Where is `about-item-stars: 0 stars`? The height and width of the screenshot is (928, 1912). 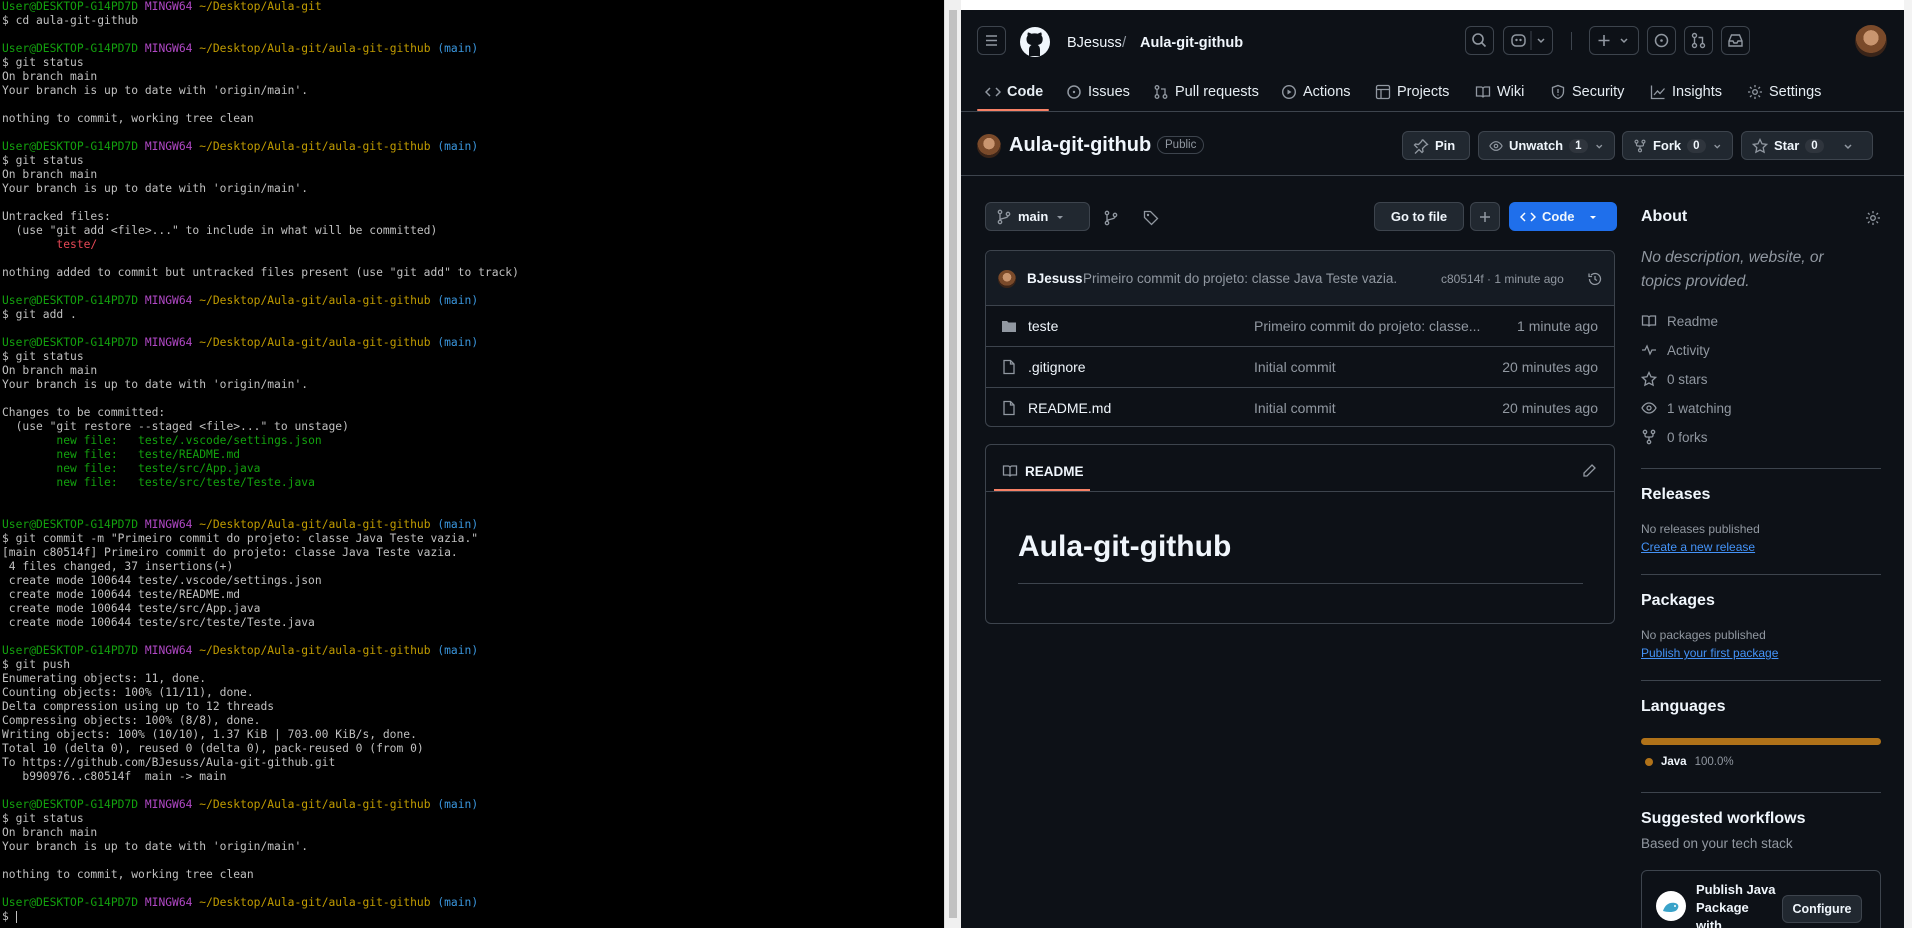 about-item-stars: 0 stars is located at coordinates (1674, 379).